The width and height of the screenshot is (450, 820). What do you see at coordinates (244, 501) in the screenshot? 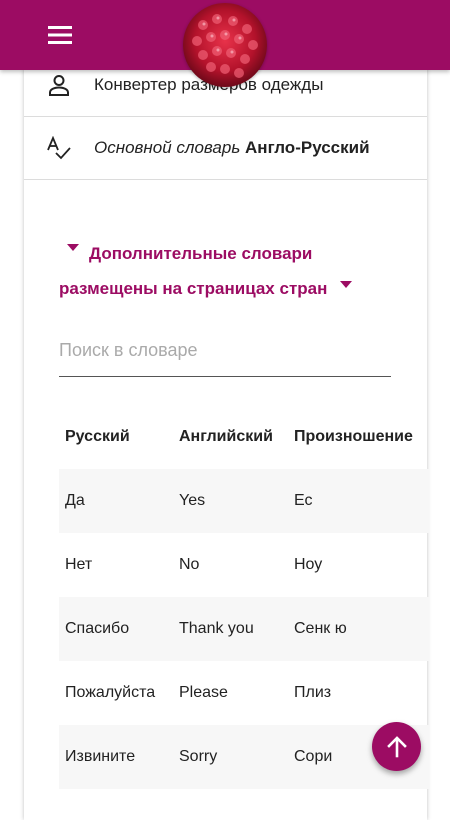
I see `table-row: Да Yes Ес` at bounding box center [244, 501].